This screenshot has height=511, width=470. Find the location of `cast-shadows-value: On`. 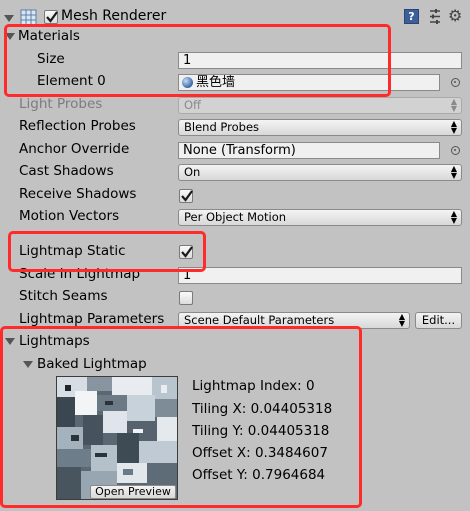

cast-shadows-value: On is located at coordinates (192, 172).